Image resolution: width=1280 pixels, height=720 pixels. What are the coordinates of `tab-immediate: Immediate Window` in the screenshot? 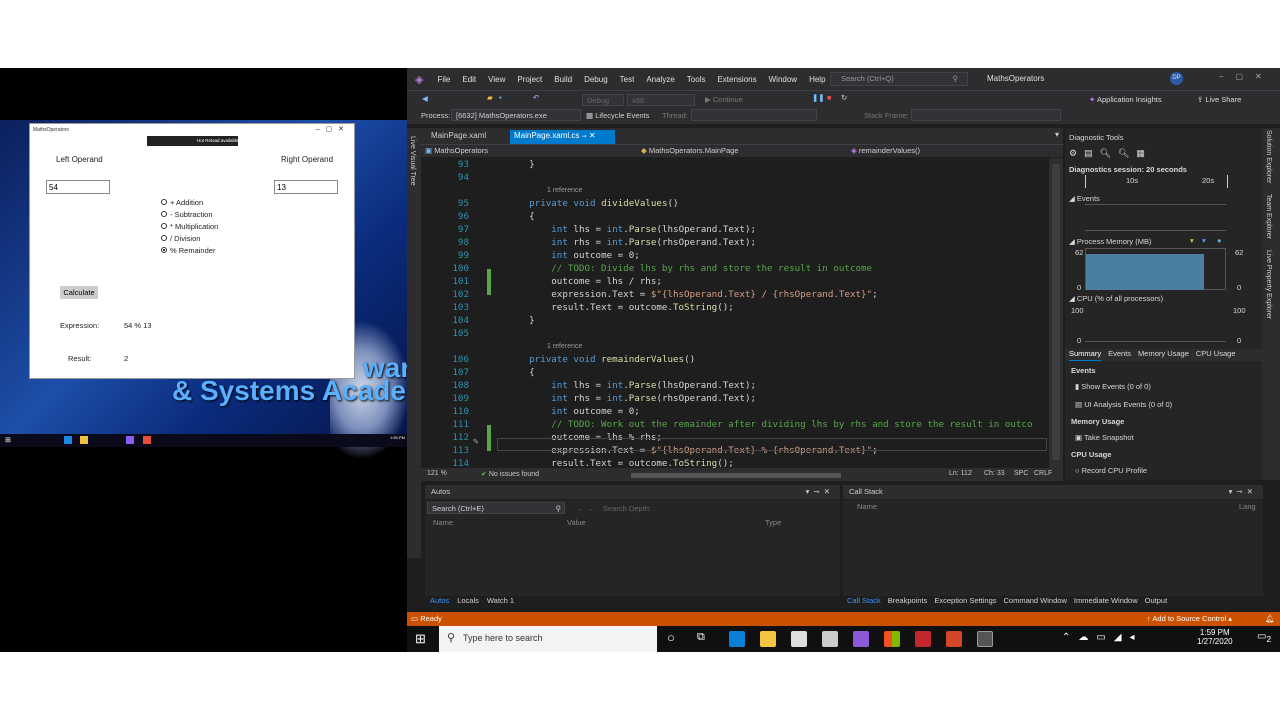 It's located at (1106, 602).